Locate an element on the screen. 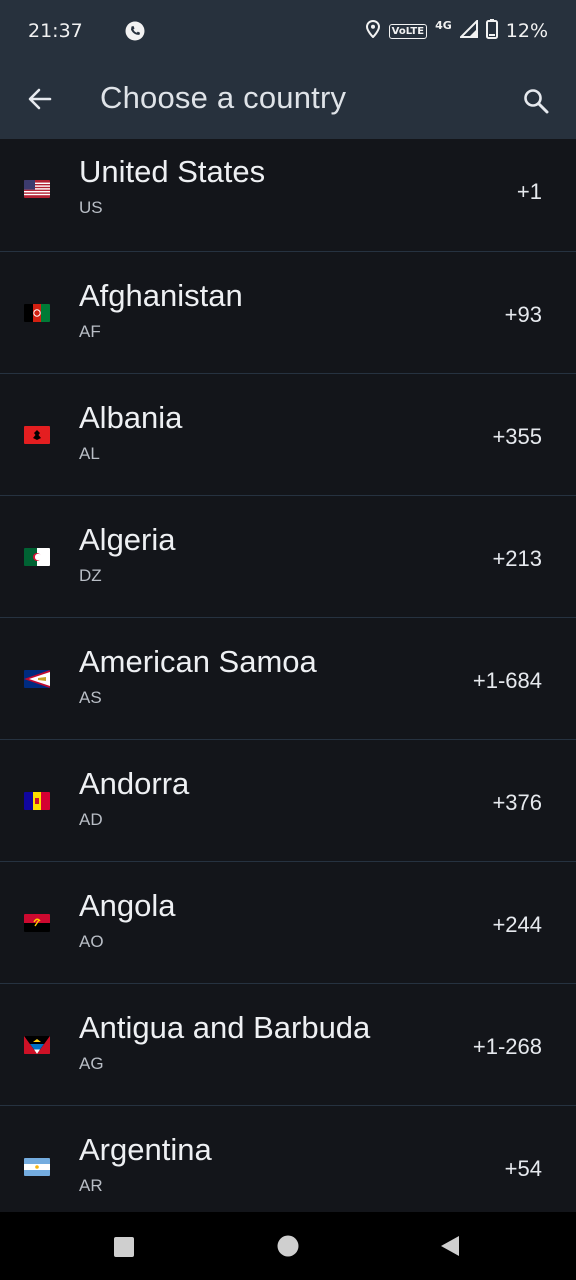 This screenshot has height=1280, width=576. country-row-al: Albania AL +355 is located at coordinates (288, 435).